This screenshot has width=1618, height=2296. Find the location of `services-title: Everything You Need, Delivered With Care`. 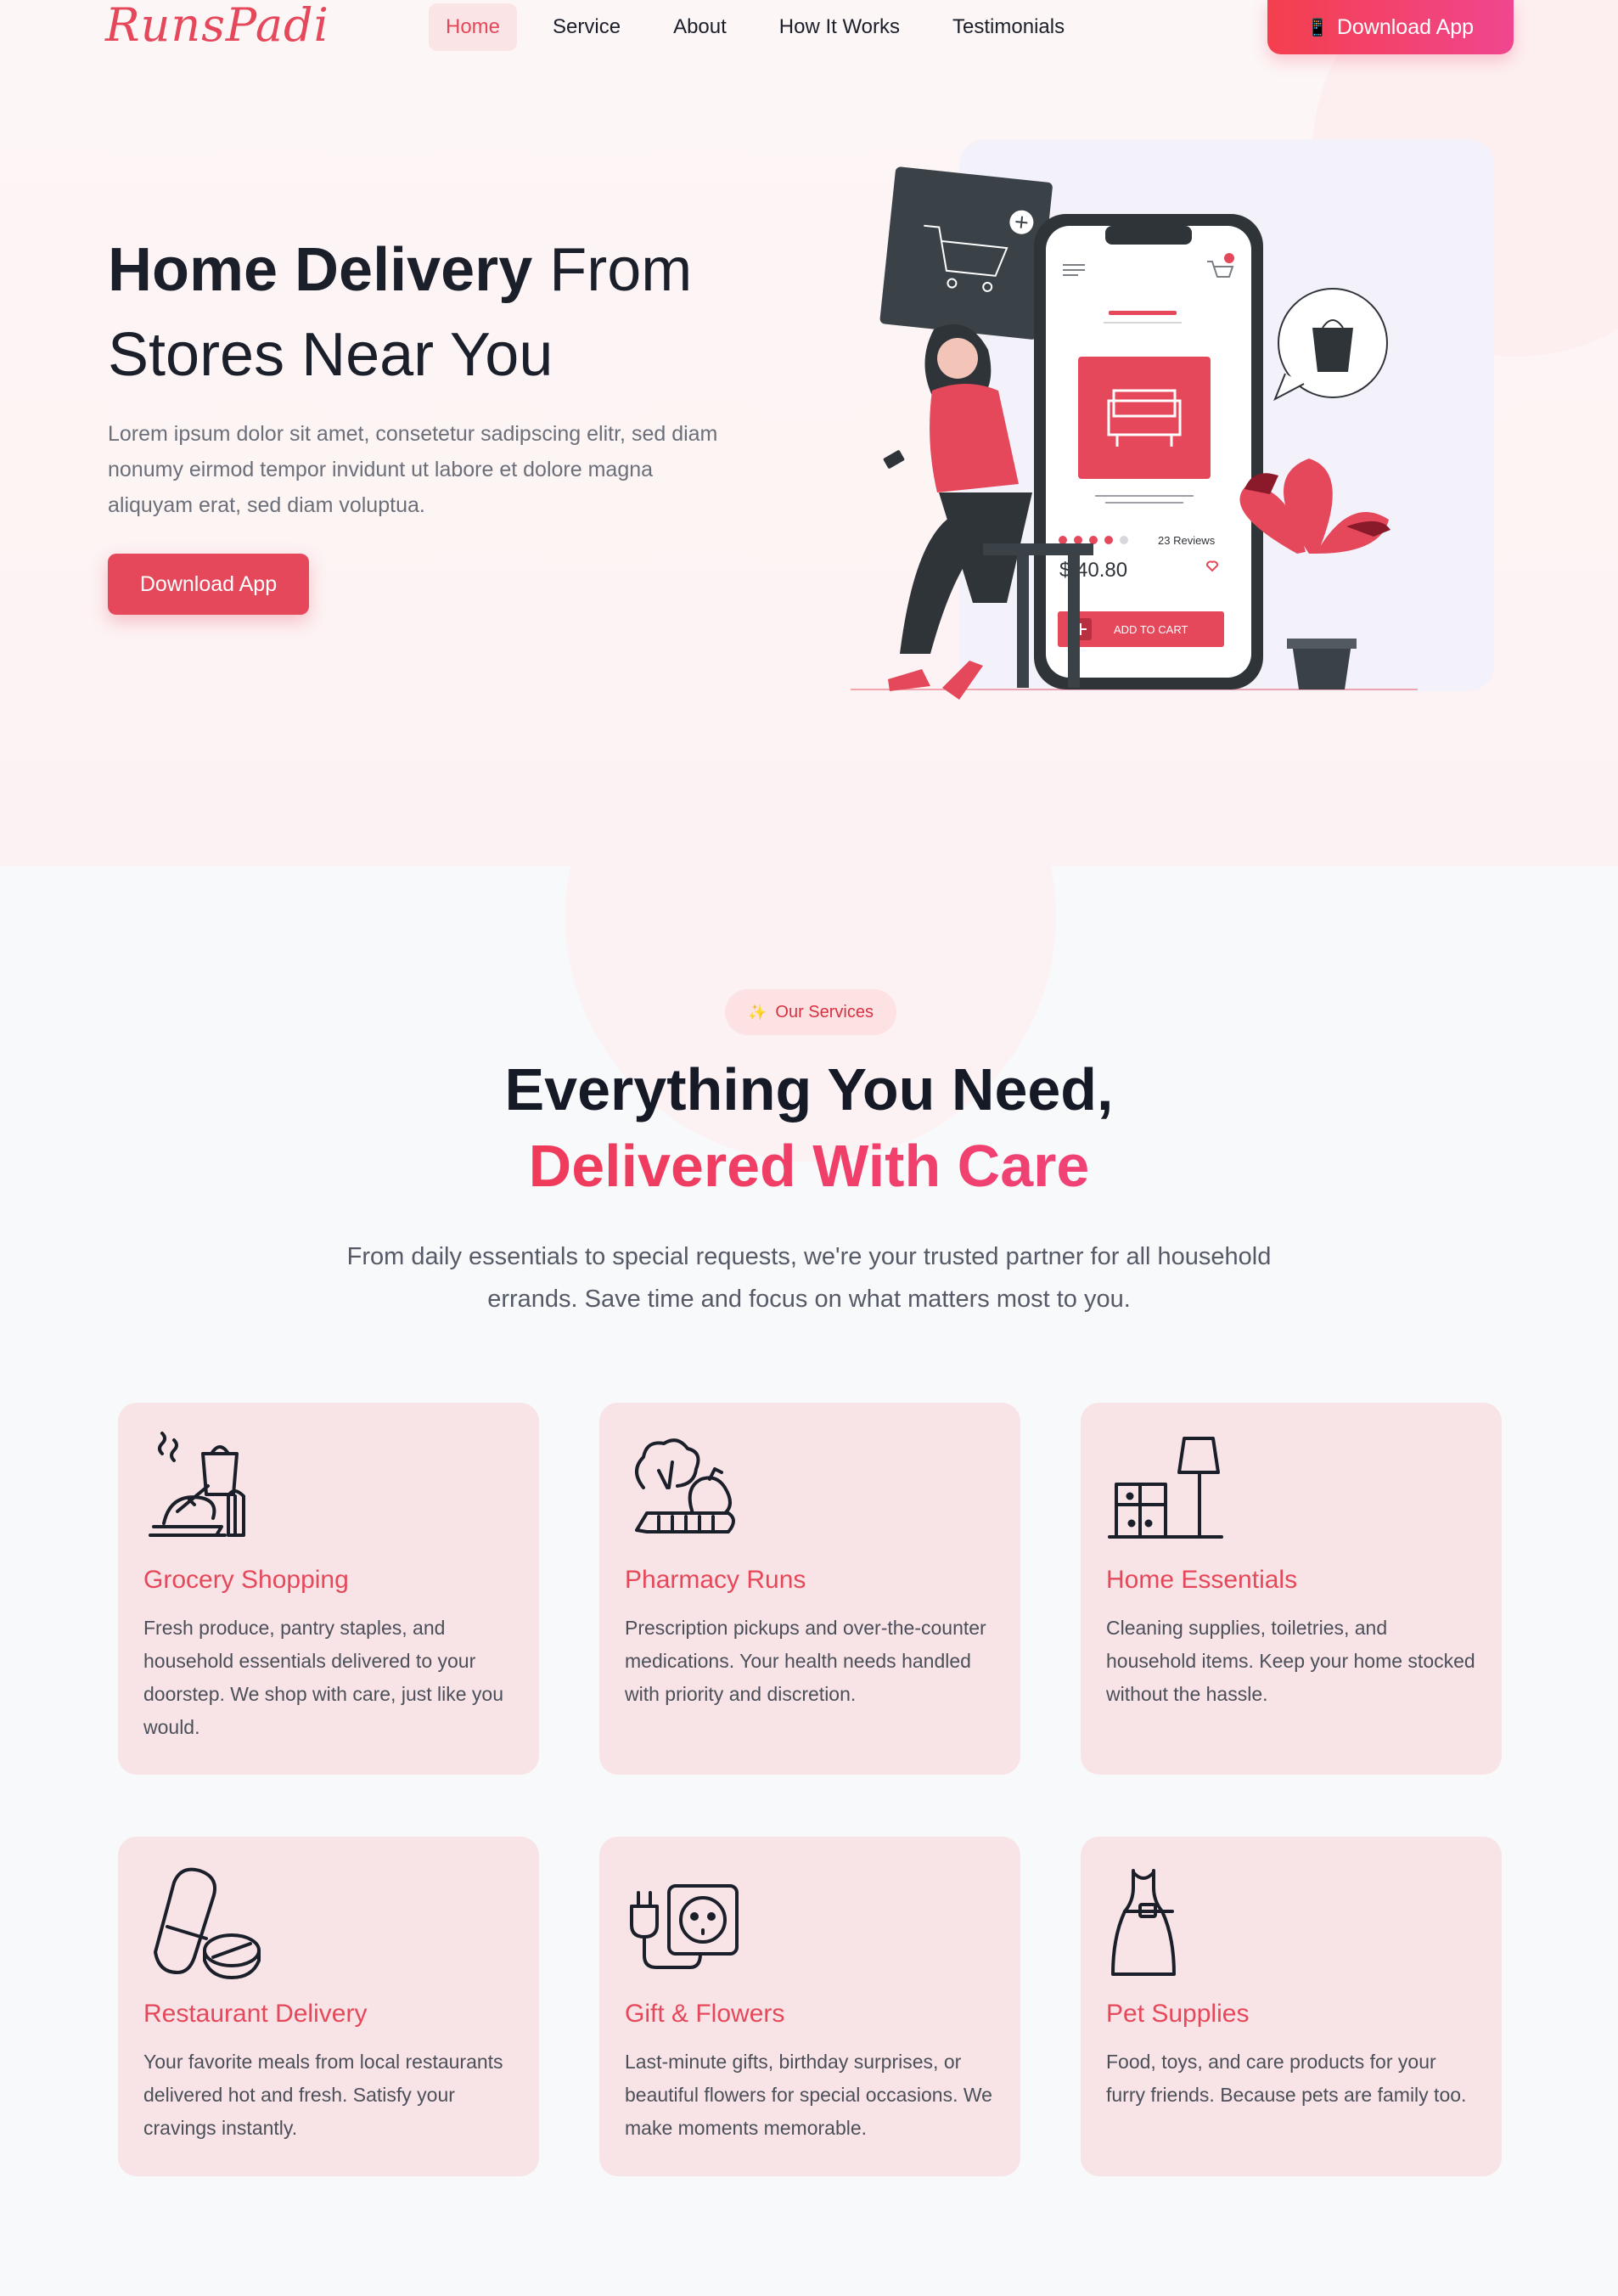

services-title: Everything You Need, Delivered With Care is located at coordinates (809, 1127).